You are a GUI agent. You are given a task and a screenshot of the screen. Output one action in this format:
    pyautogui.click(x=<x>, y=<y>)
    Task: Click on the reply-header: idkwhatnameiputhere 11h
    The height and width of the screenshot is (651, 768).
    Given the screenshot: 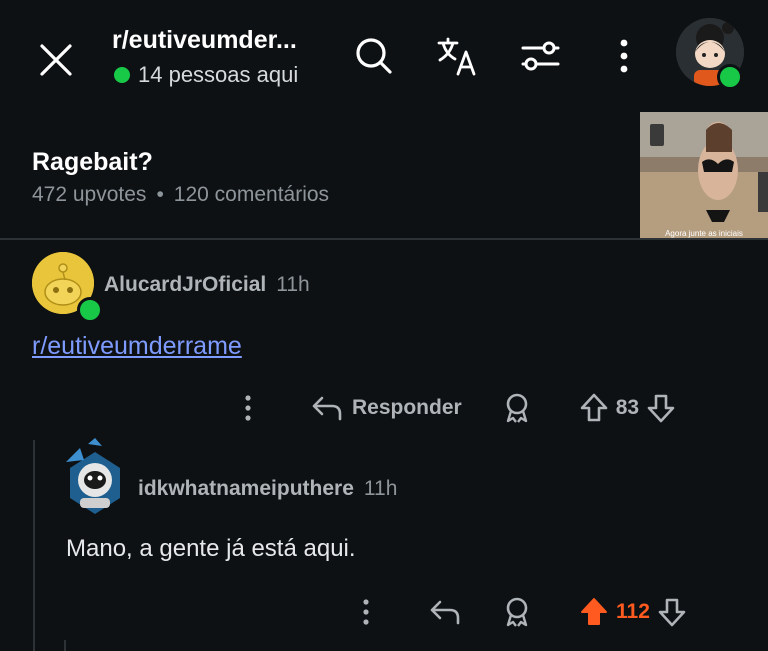 What is the action you would take?
    pyautogui.click(x=267, y=489)
    